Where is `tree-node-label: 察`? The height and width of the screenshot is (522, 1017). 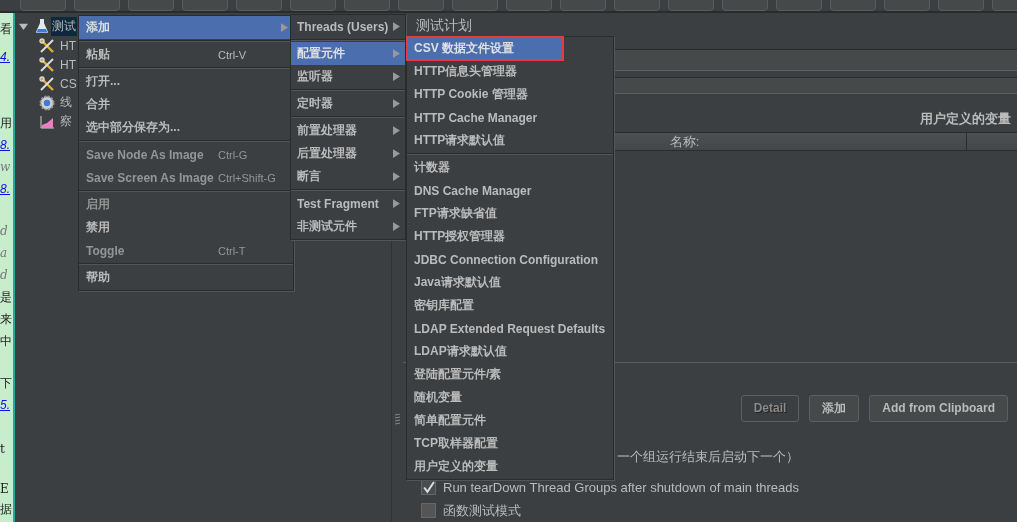 tree-node-label: 察 is located at coordinates (66, 121).